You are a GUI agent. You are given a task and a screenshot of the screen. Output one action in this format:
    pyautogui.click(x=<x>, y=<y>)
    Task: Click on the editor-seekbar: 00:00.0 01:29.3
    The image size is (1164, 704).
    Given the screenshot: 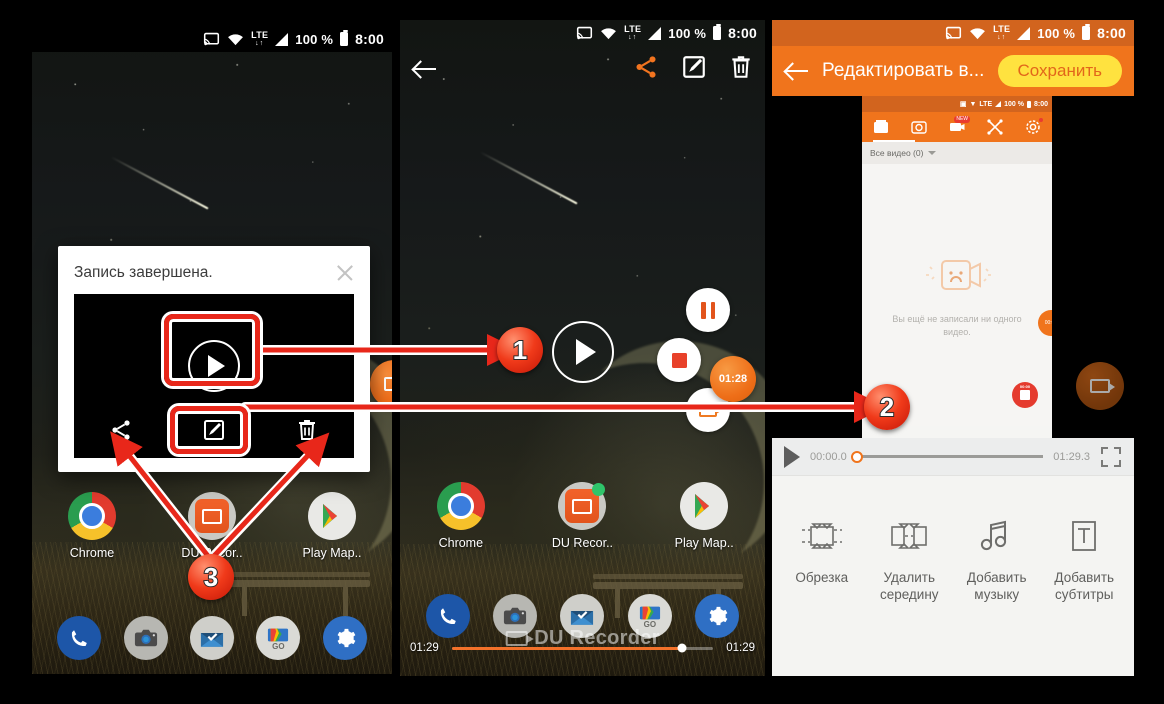 What is the action you would take?
    pyautogui.click(x=953, y=457)
    